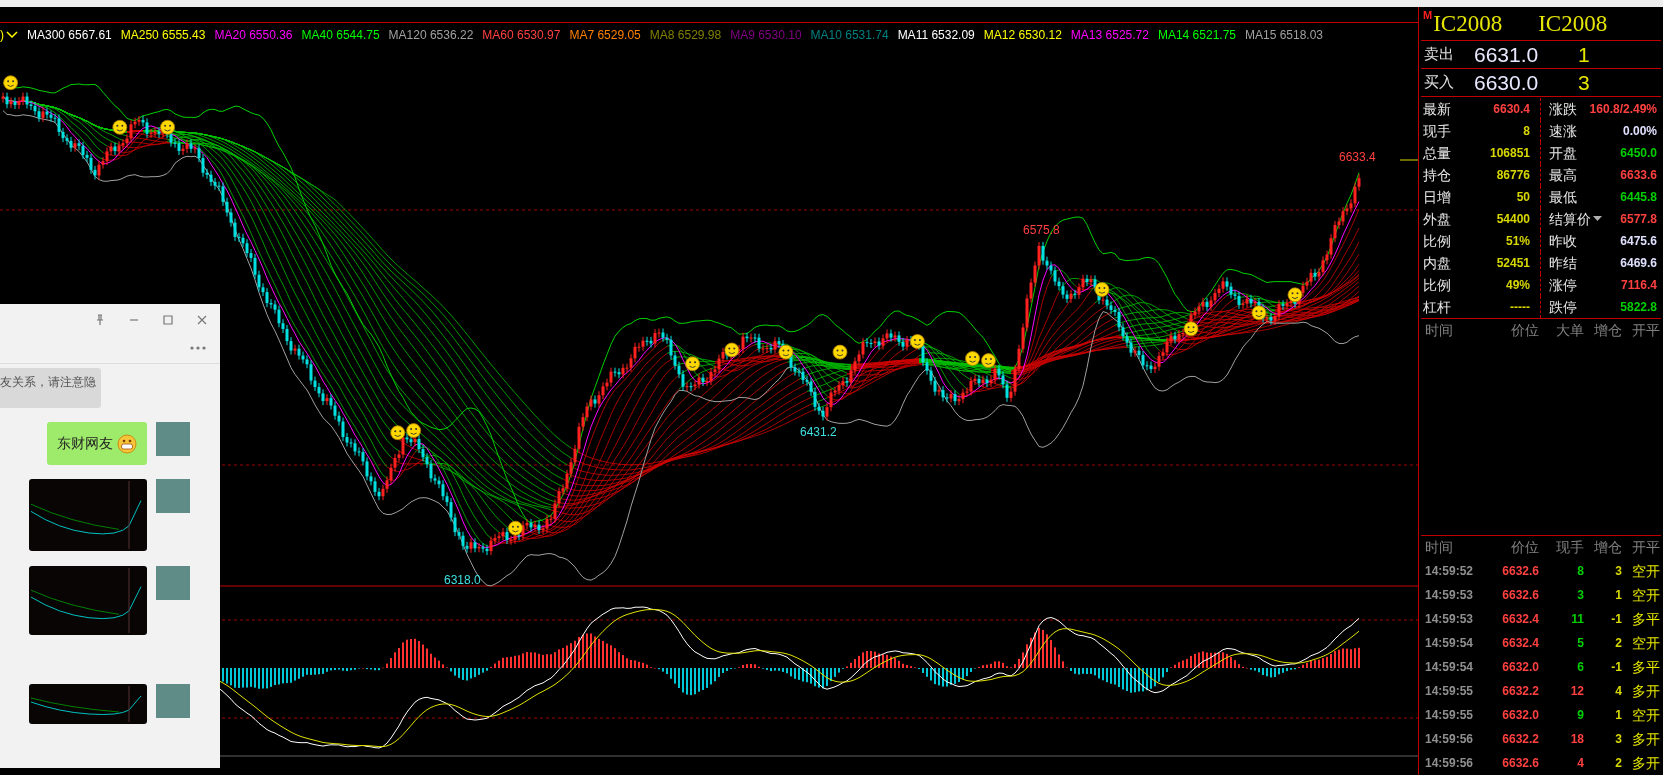 Image resolution: width=1663 pixels, height=775 pixels. I want to click on stat-label: 昨结, so click(1563, 263).